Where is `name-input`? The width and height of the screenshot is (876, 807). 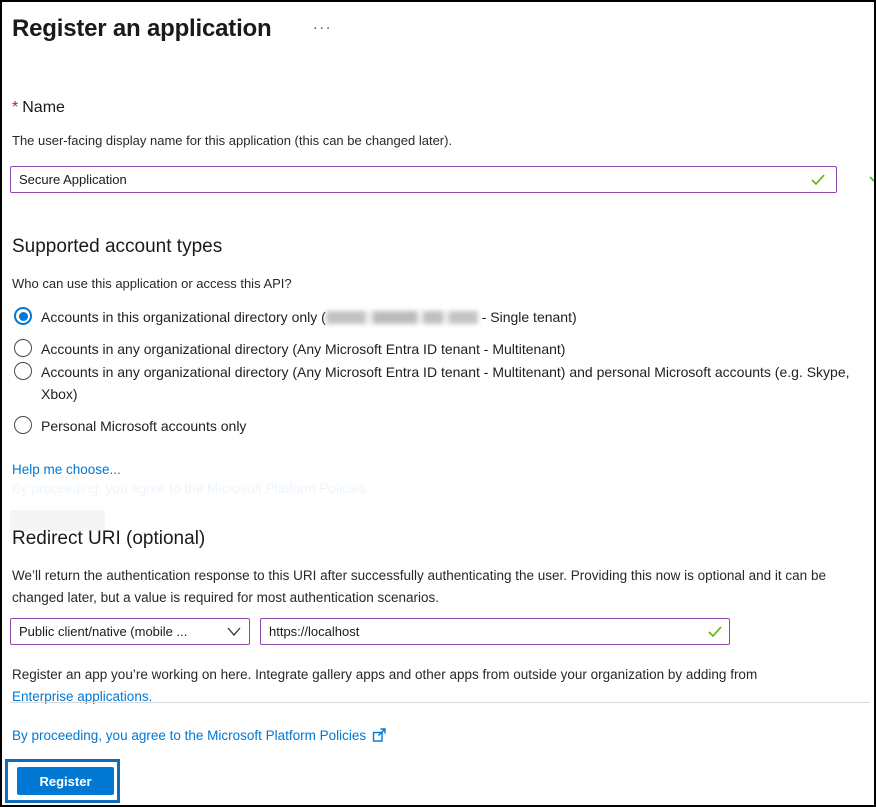 name-input is located at coordinates (423, 179).